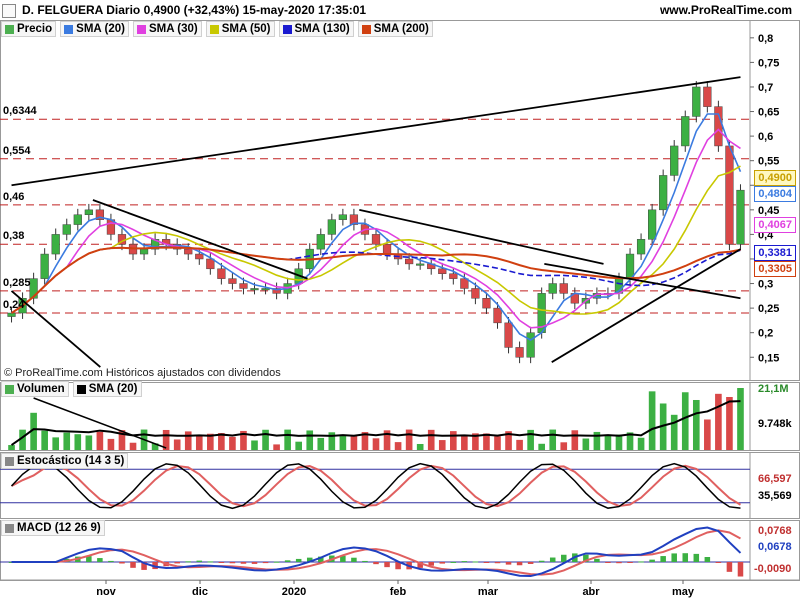 The width and height of the screenshot is (800, 600). Describe the element at coordinates (14, 236) in the screenshot. I see `level-label: 0,38` at that location.